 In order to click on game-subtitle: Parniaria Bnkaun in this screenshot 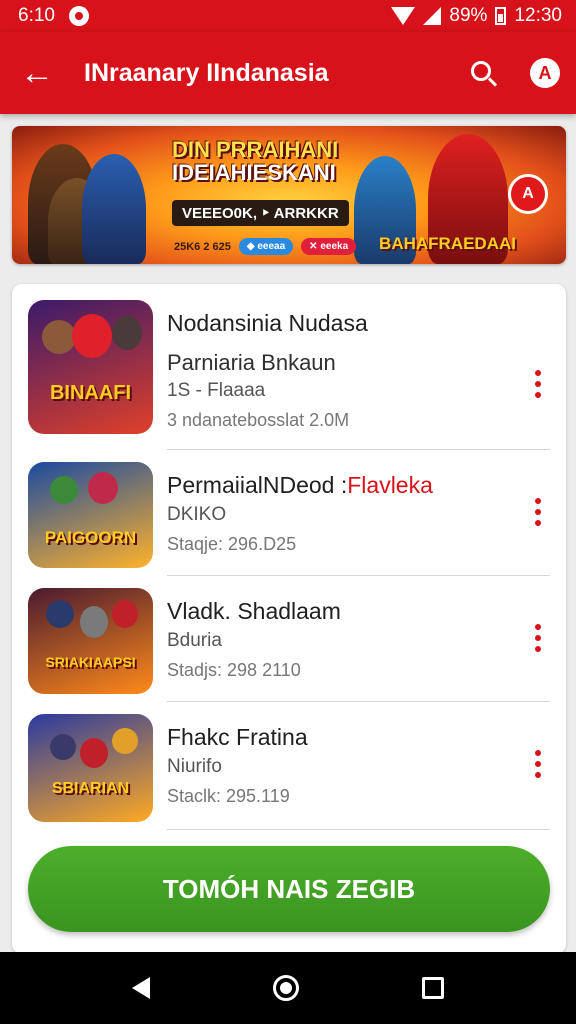, I will do `click(251, 362)`.